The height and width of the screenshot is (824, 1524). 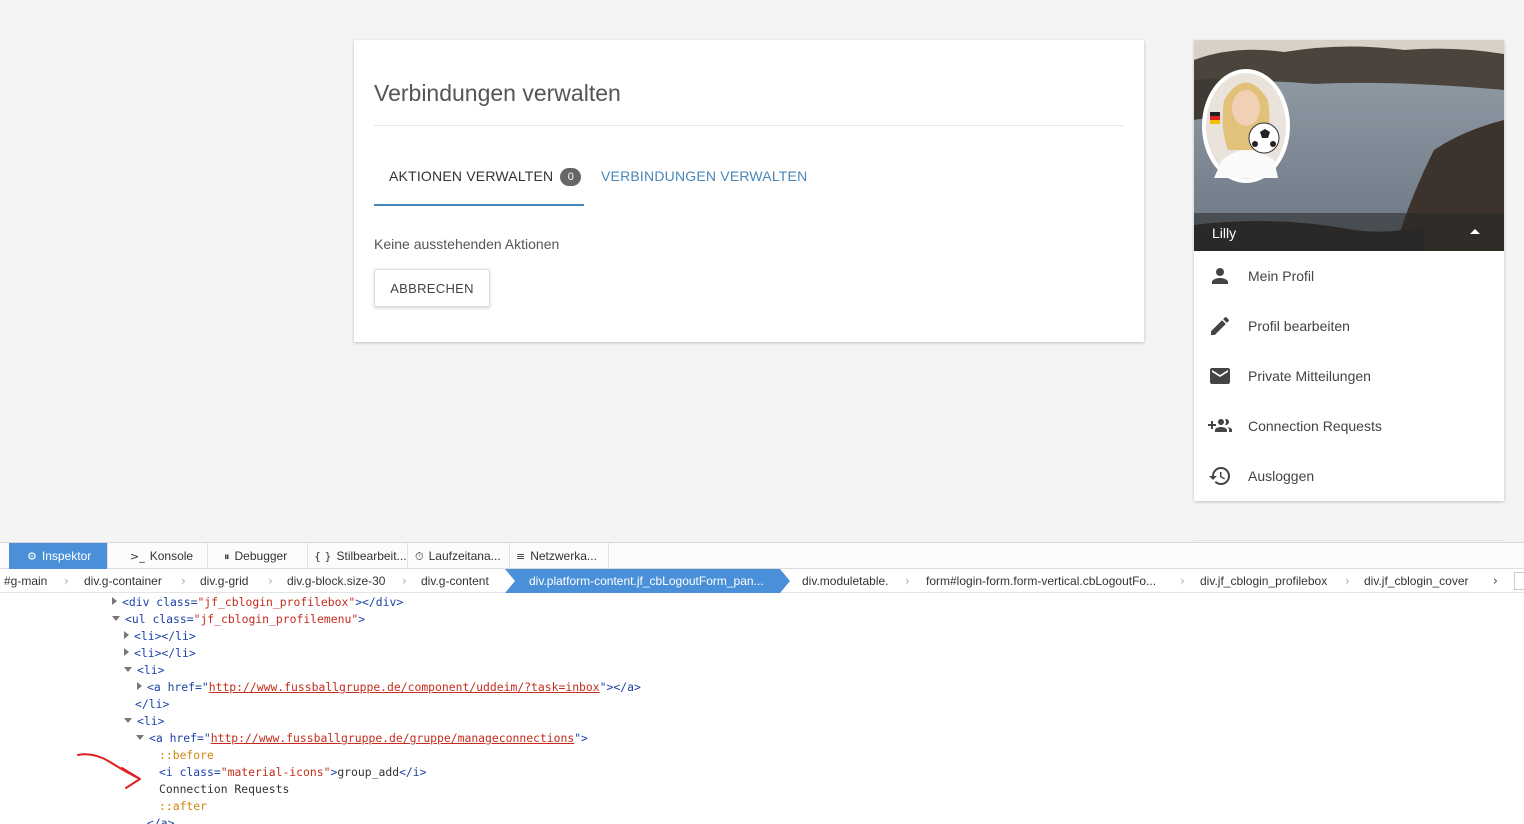 I want to click on breadcrumb-item: div.jf_cblogin_profilebox, so click(x=1263, y=581).